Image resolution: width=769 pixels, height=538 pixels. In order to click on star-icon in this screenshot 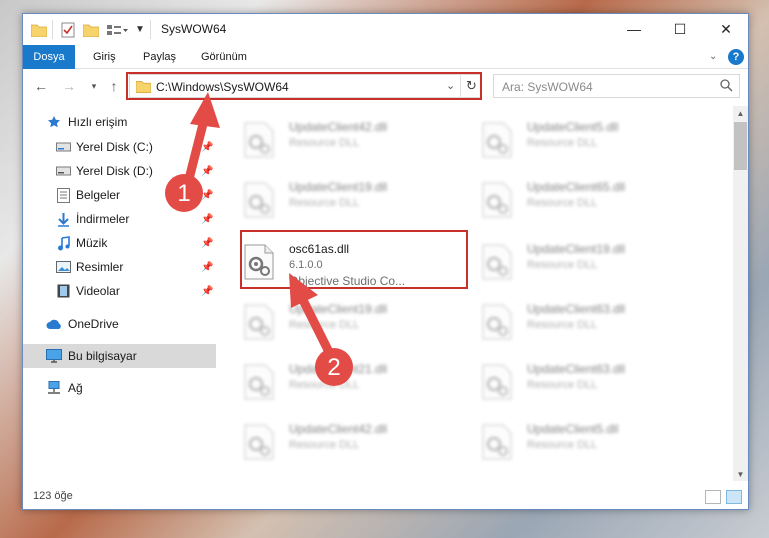, I will do `click(54, 122)`.